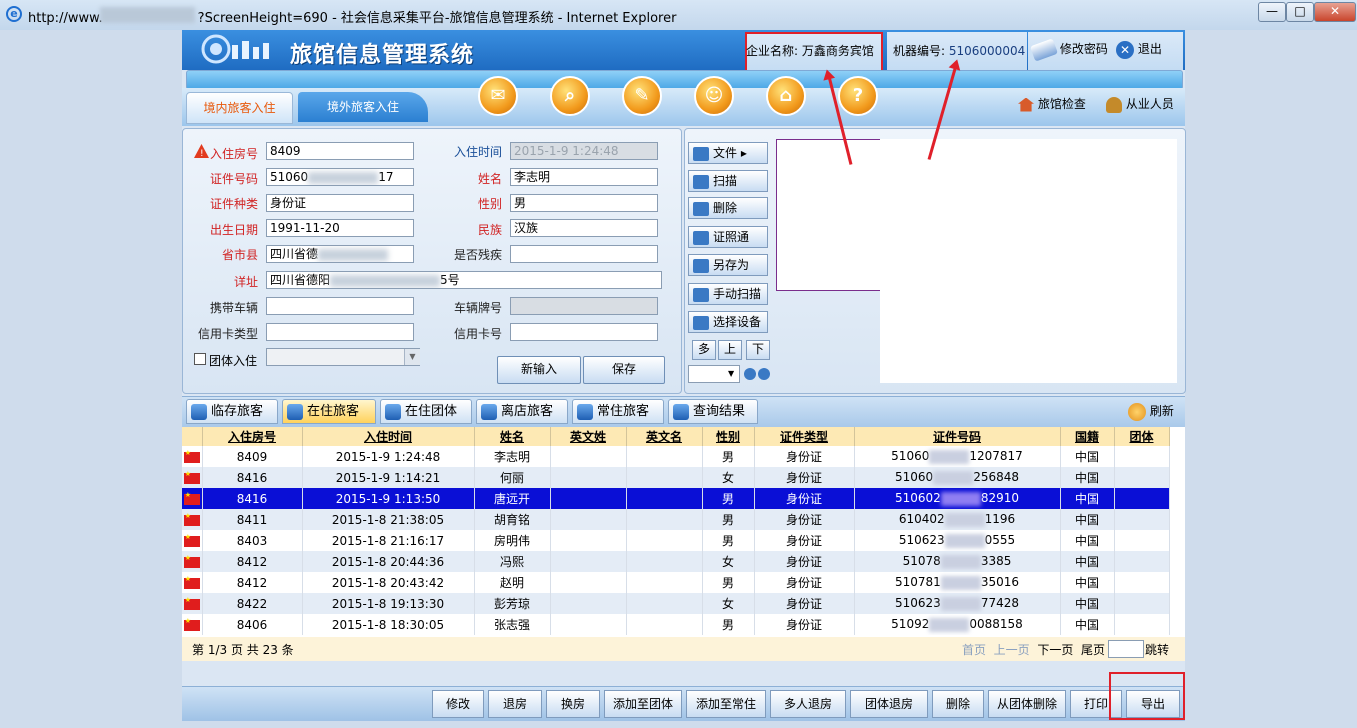  Describe the element at coordinates (512, 436) in the screenshot. I see `col-name: 姓名` at that location.